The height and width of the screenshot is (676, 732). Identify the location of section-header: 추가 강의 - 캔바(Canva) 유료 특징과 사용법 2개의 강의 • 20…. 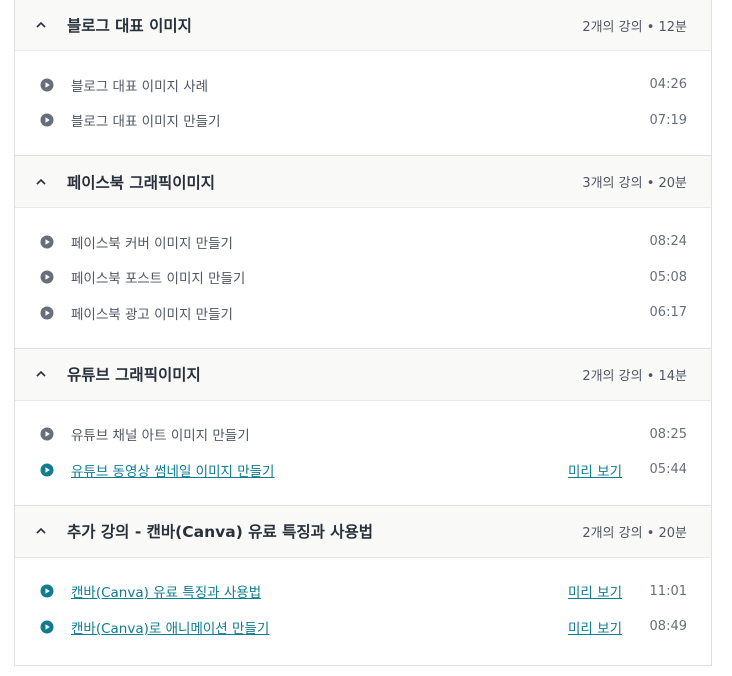
(363, 531).